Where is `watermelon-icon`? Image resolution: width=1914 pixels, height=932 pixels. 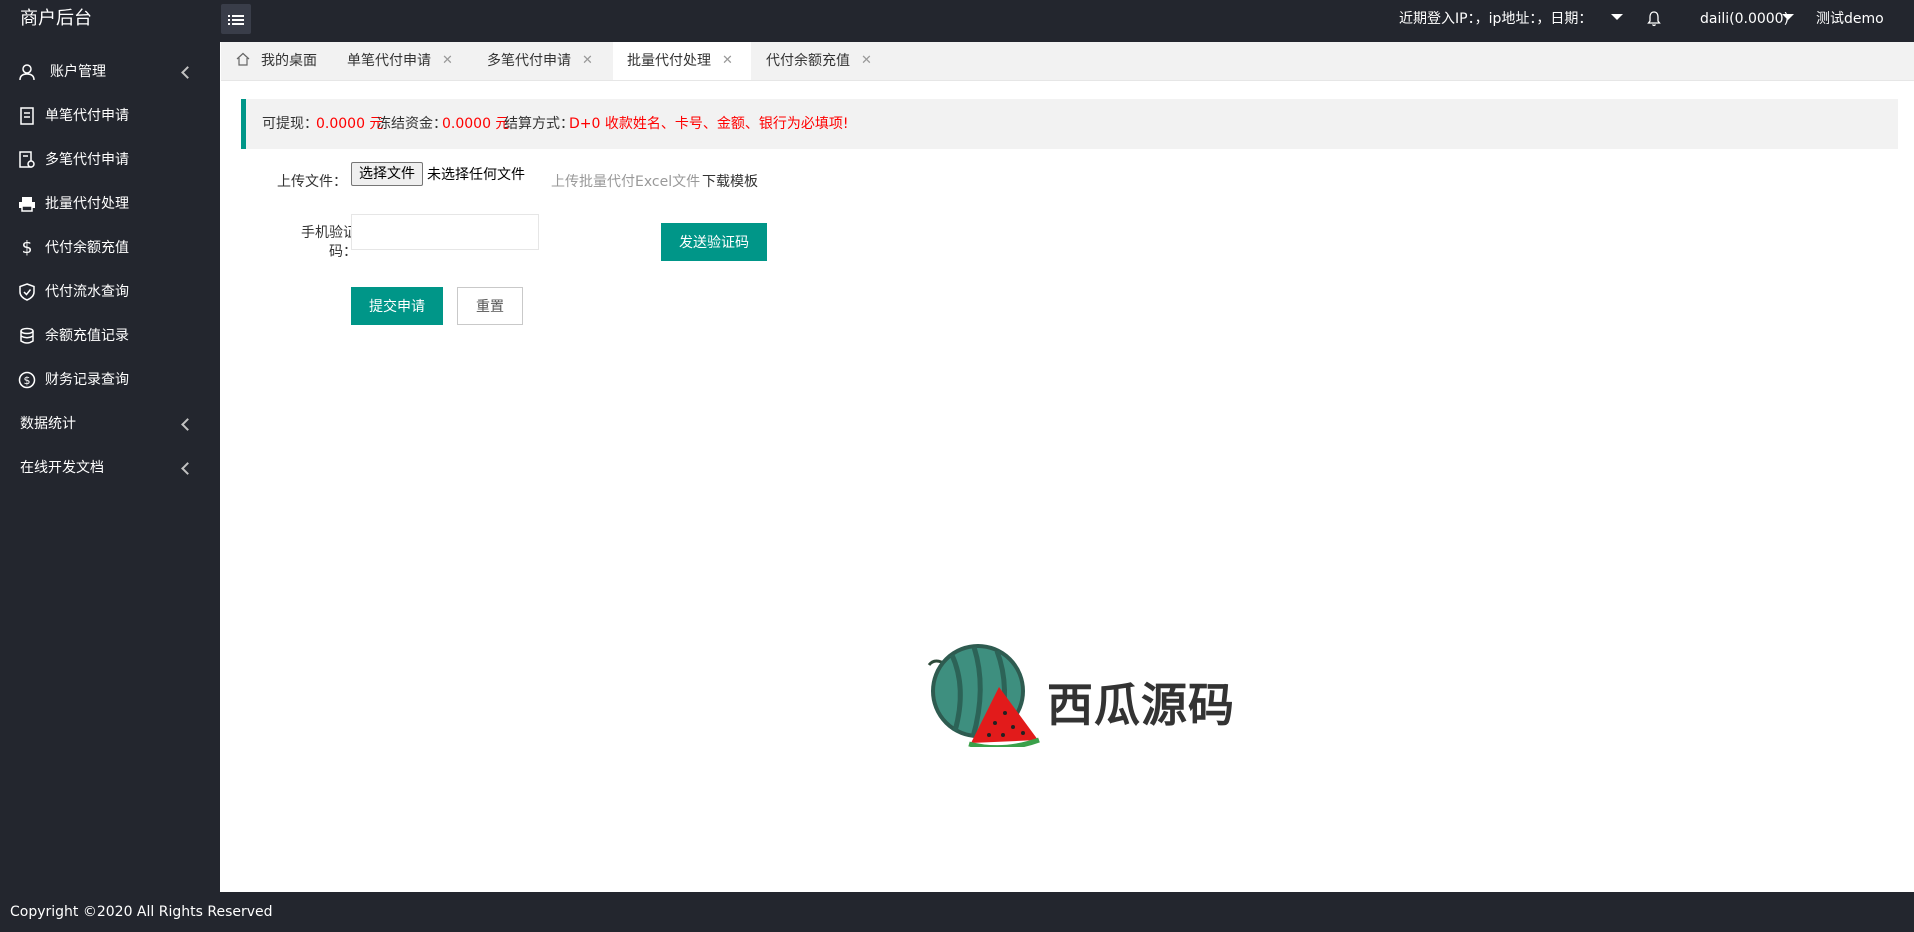
watermelon-icon is located at coordinates (983, 695).